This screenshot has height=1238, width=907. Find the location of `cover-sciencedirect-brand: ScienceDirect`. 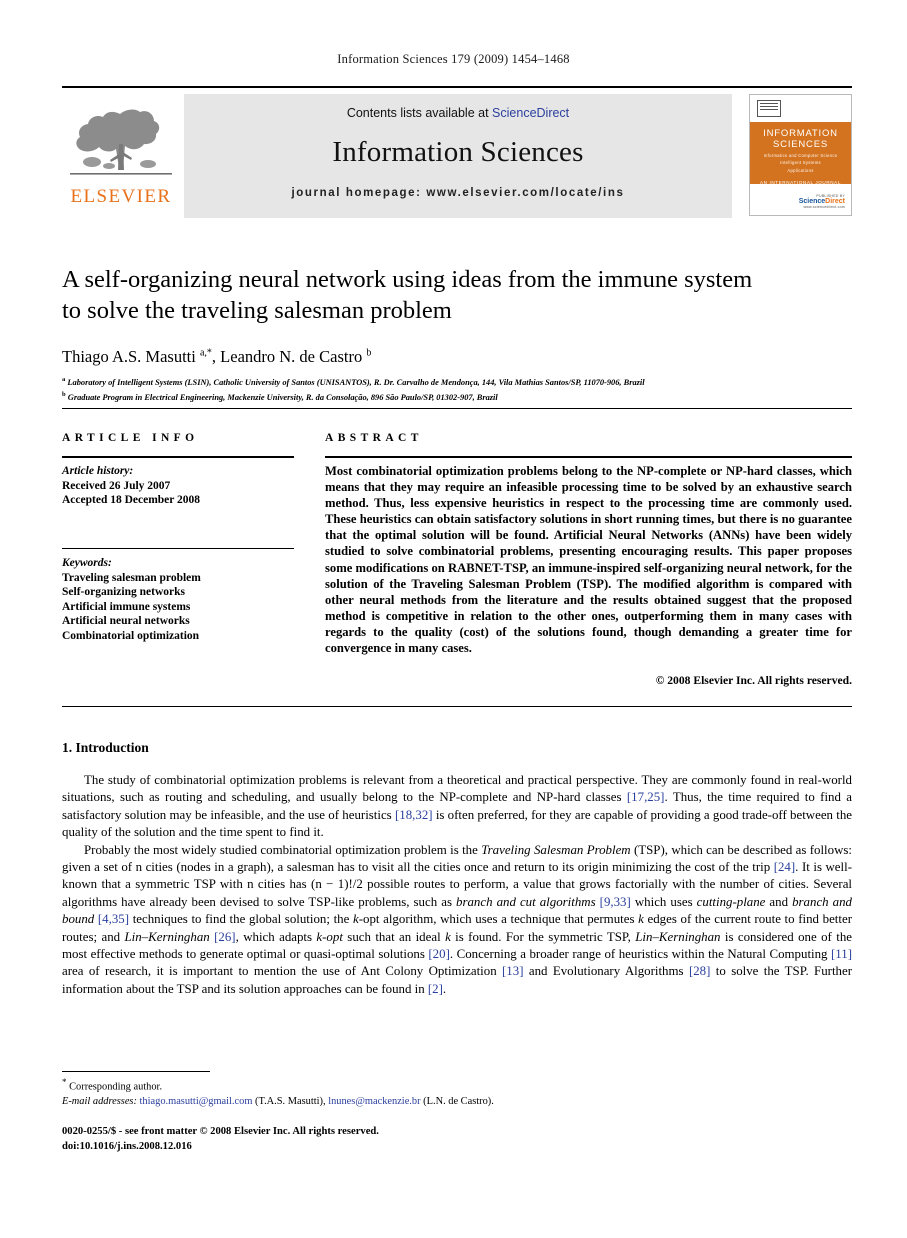

cover-sciencedirect-brand: ScienceDirect is located at coordinates (822, 201).